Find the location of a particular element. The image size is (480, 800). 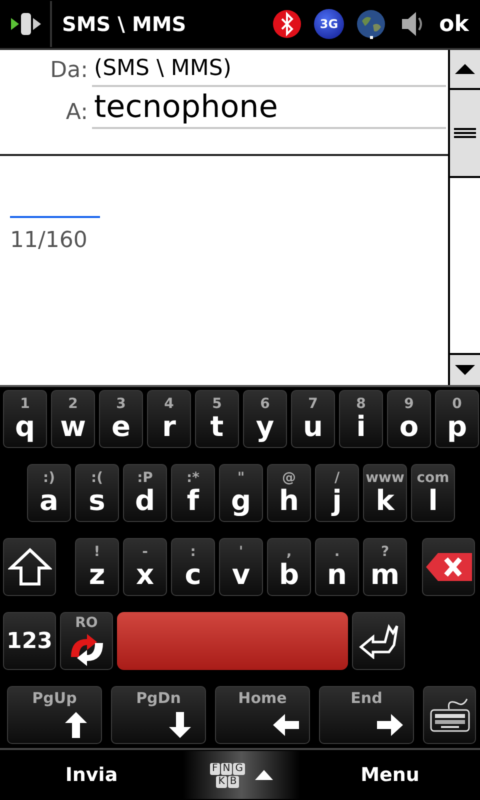

letter-key: ? m is located at coordinates (385, 567).